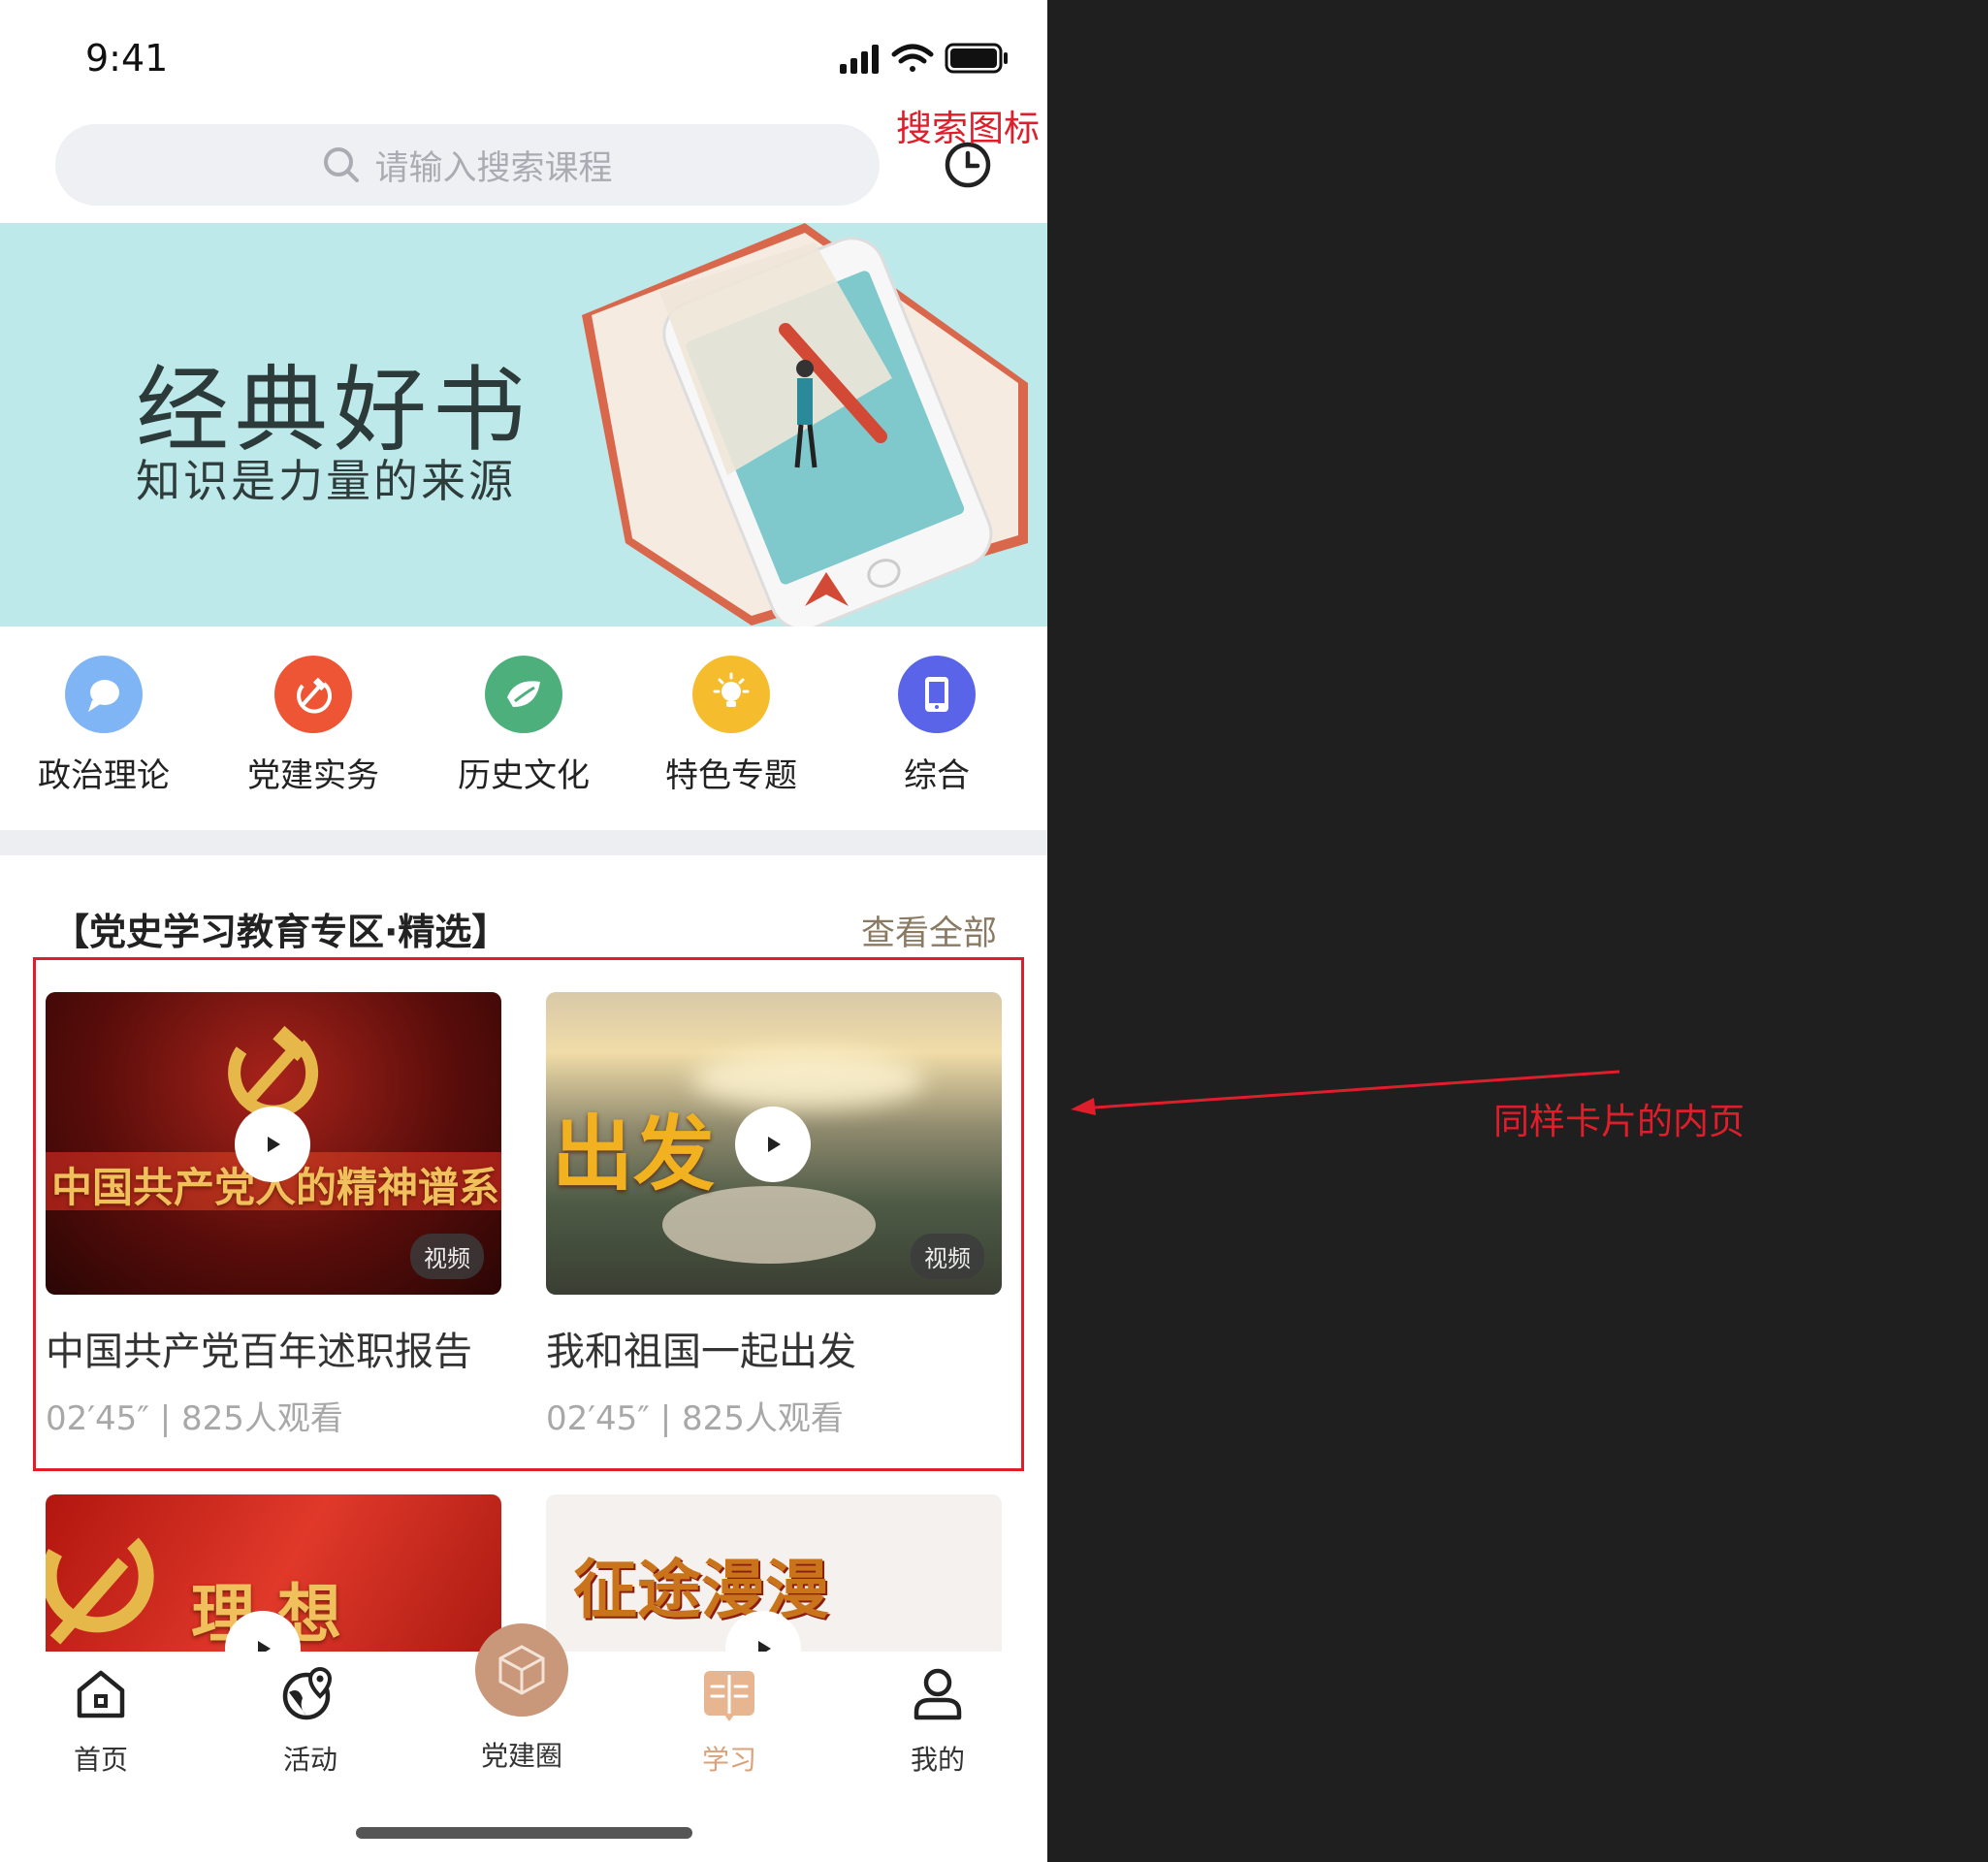  I want to click on tab-home: 首页, so click(100, 1722).